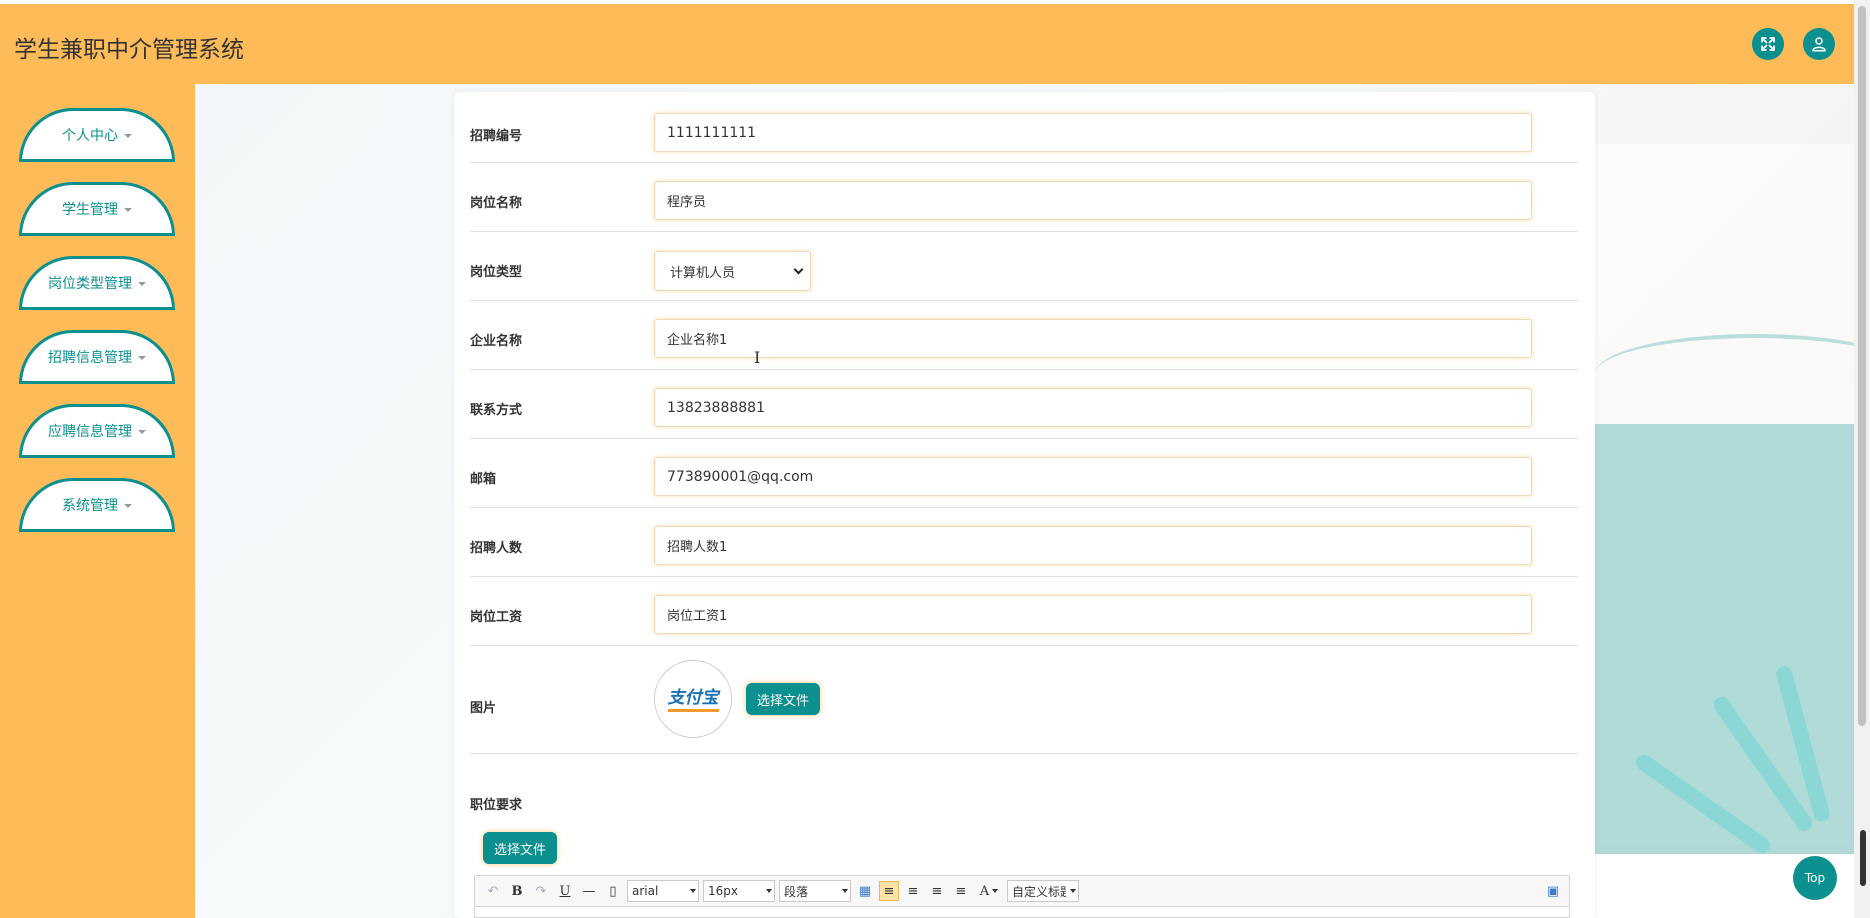 This screenshot has height=918, width=1870. What do you see at coordinates (796, 891) in the screenshot?
I see `paragraph-value: 段落` at bounding box center [796, 891].